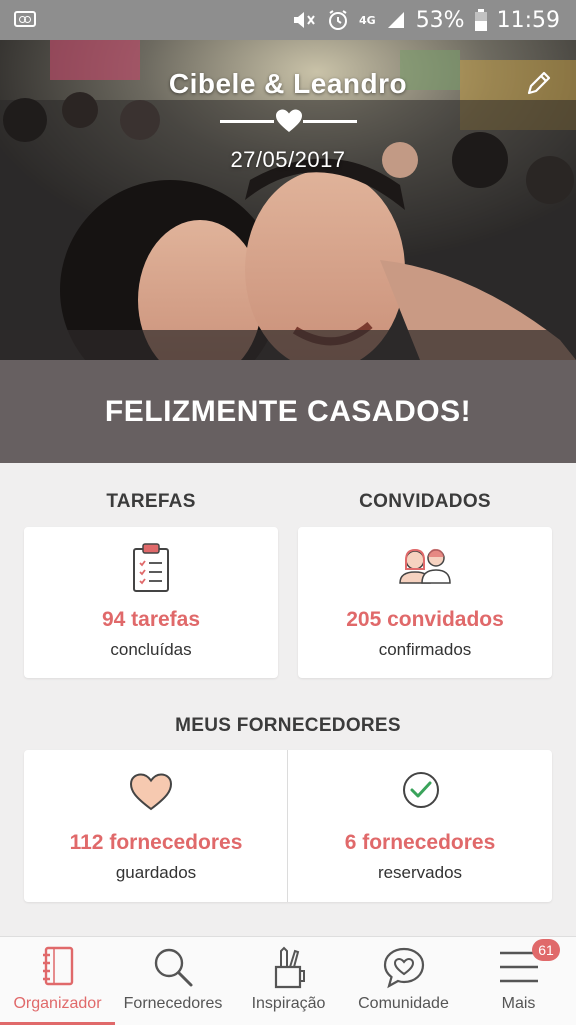  Describe the element at coordinates (57, 966) in the screenshot. I see `notebook-icon` at that location.